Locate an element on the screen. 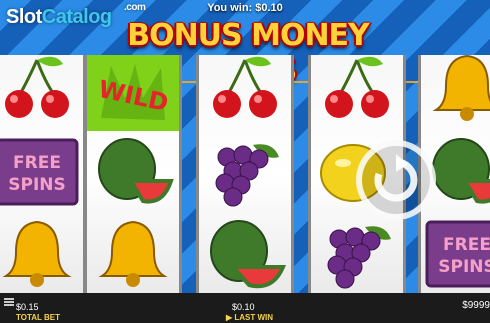  wild-symbol: WILD is located at coordinates (133, 93).